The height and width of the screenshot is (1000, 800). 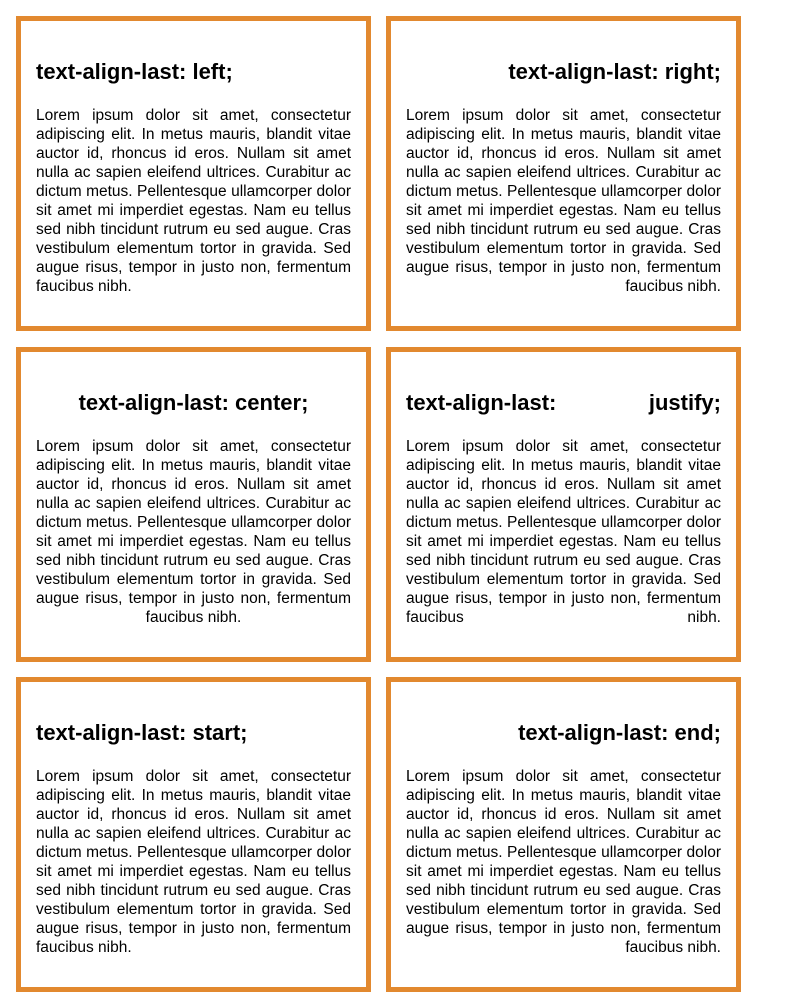 I want to click on box-heading: text-align-last: justify;, so click(x=563, y=402).